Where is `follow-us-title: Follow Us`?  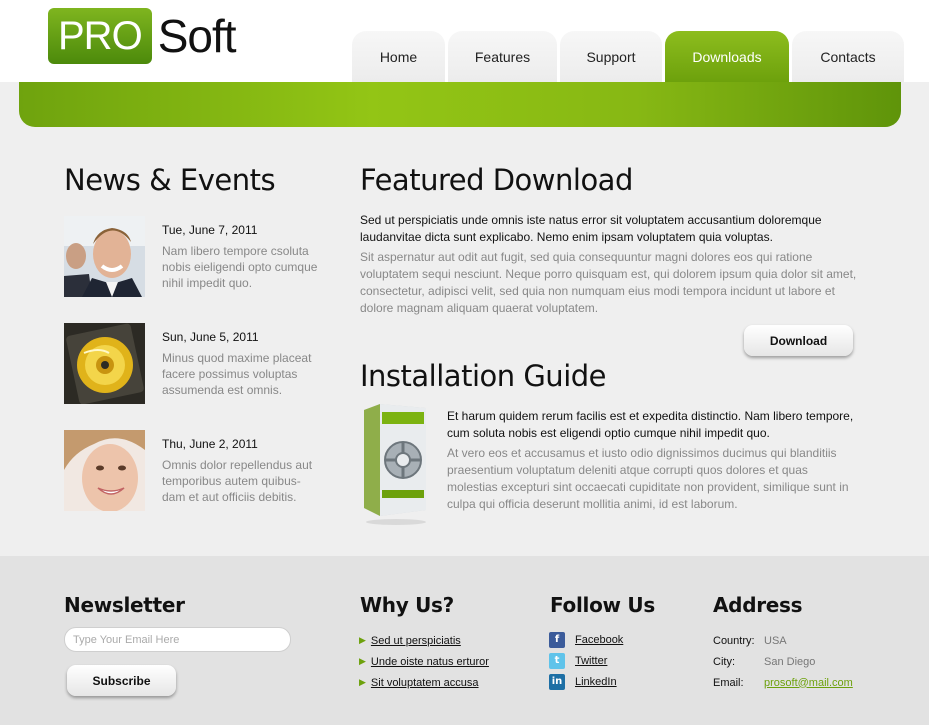
follow-us-title: Follow Us is located at coordinates (602, 605).